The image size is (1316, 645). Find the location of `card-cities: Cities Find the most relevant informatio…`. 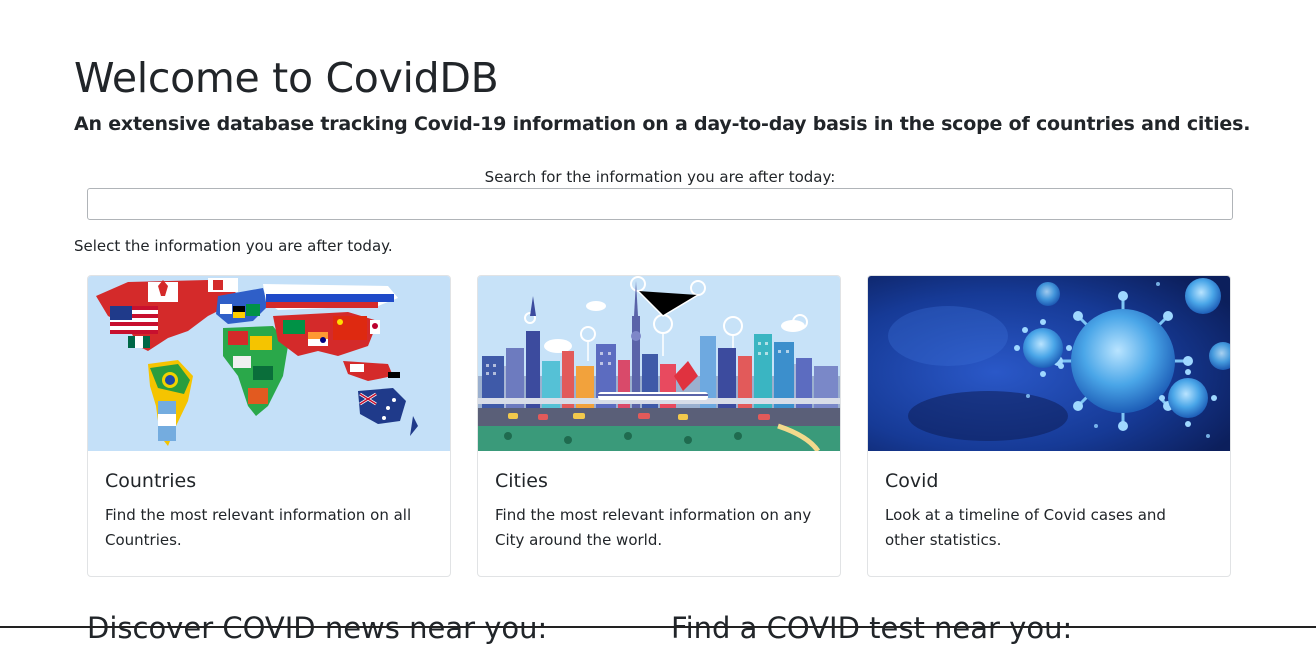

card-cities: Cities Find the most relevant informatio… is located at coordinates (659, 426).